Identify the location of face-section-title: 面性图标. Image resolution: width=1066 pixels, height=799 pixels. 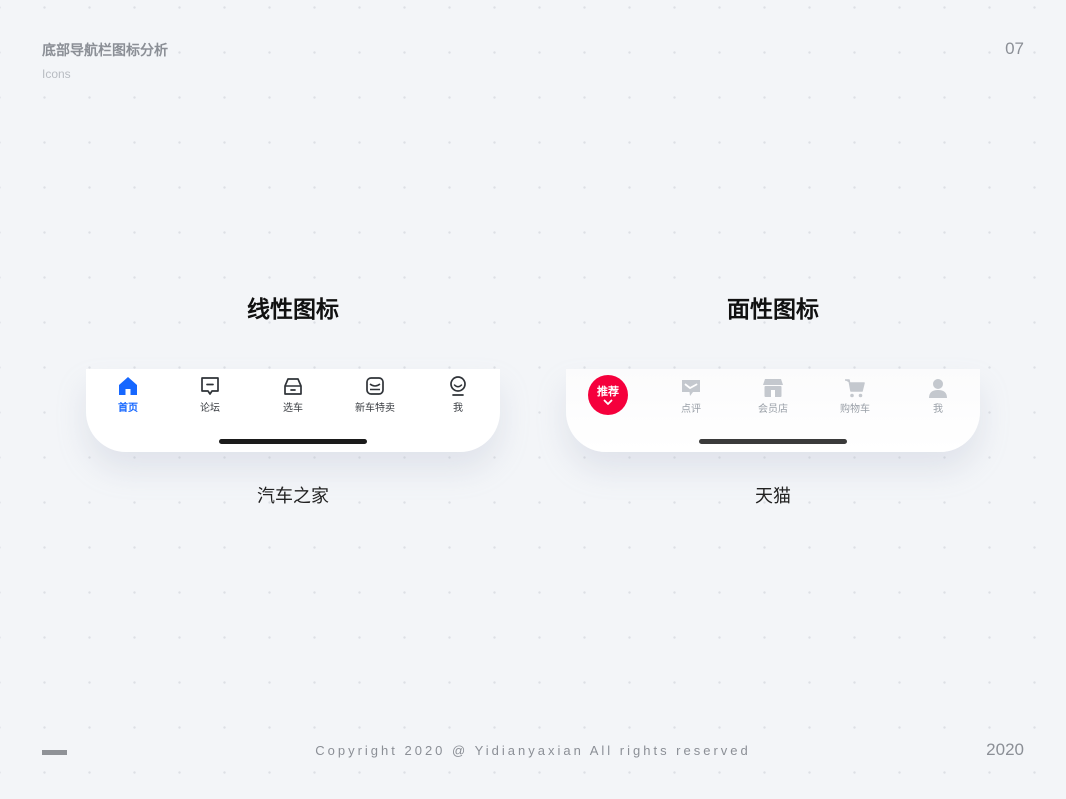
(773, 310).